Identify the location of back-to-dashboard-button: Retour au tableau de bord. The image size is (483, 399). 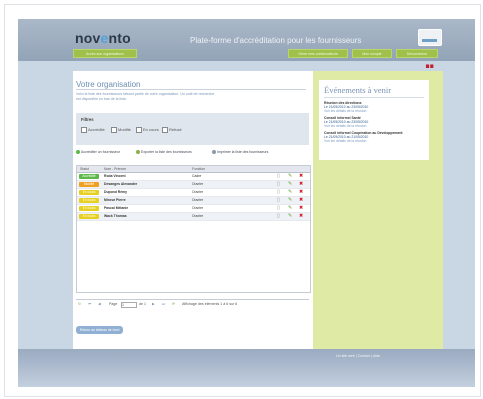
(100, 330).